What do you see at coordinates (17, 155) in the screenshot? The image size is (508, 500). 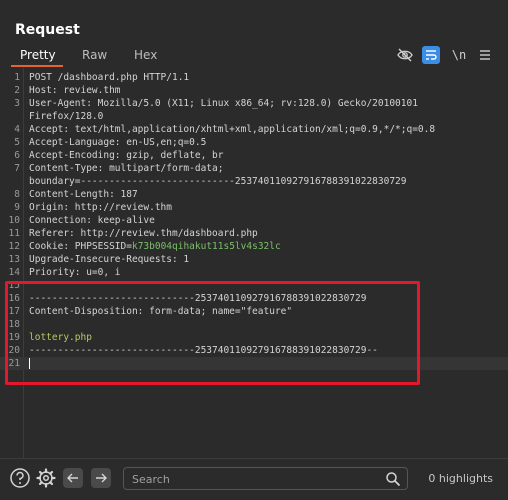 I see `line-number: 6` at bounding box center [17, 155].